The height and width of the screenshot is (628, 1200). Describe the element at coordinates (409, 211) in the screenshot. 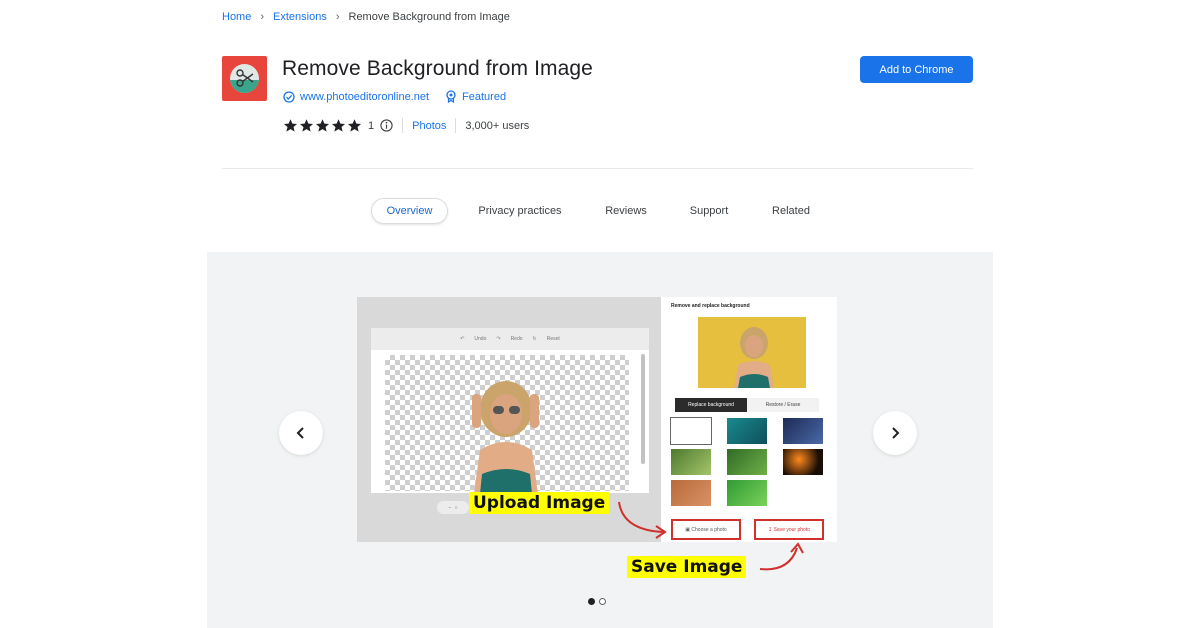

I see `tab-overview: Overview` at that location.